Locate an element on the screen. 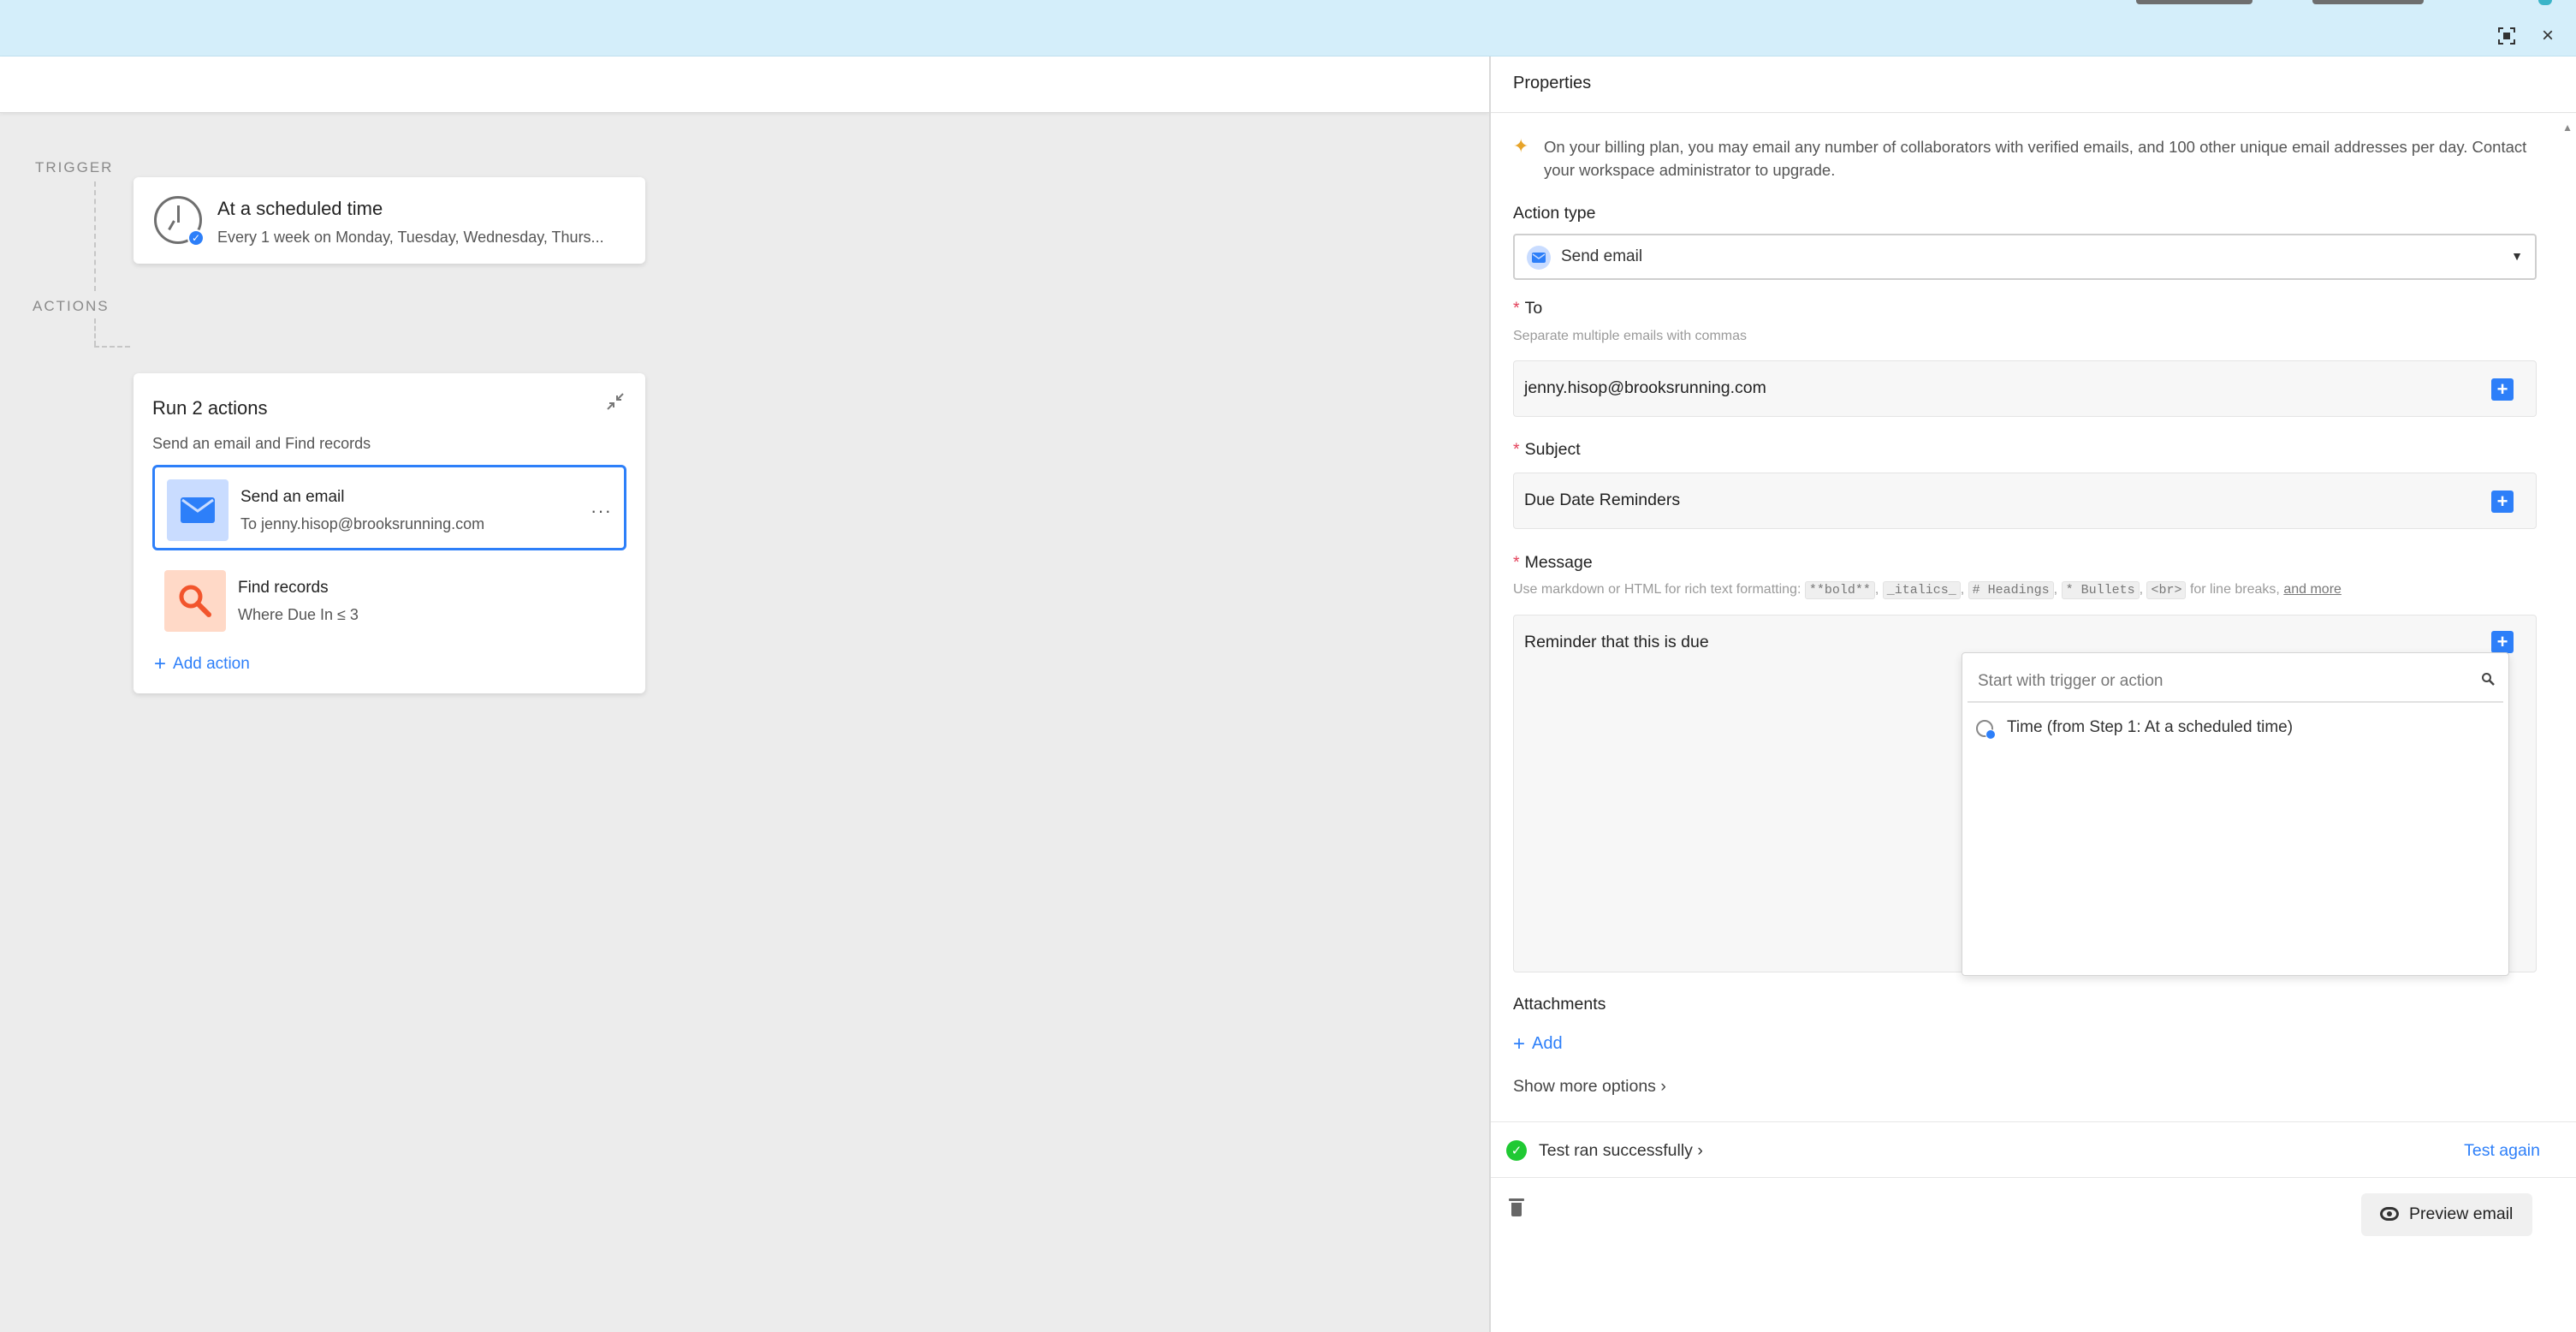 This screenshot has width=2576, height=1332. message-label-text: Message is located at coordinates (1558, 562).